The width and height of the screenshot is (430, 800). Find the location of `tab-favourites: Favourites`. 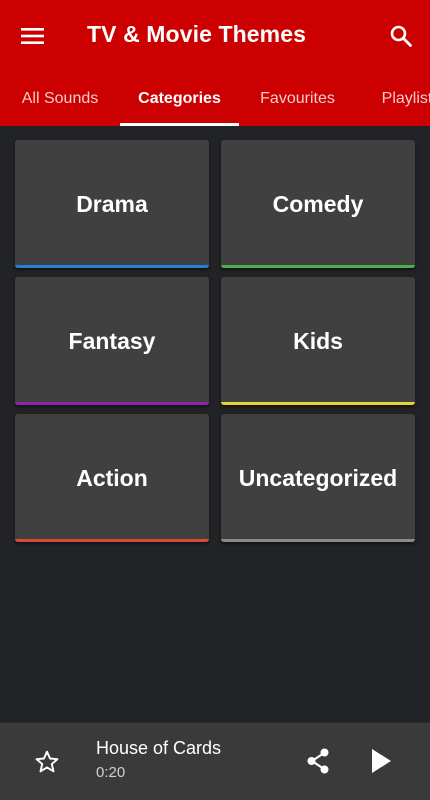

tab-favourites: Favourites is located at coordinates (297, 99).